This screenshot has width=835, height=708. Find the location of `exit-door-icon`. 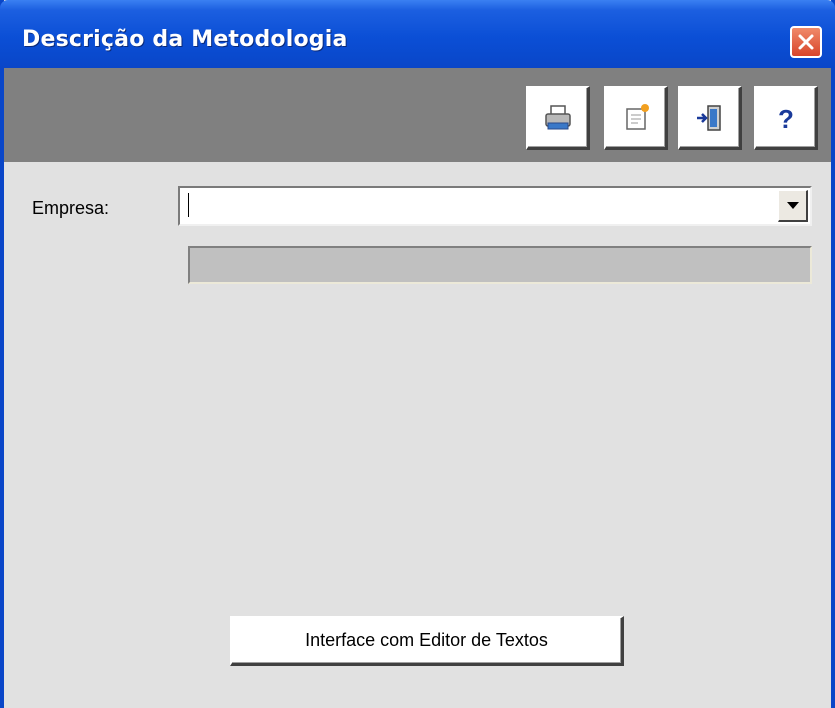

exit-door-icon is located at coordinates (709, 118).